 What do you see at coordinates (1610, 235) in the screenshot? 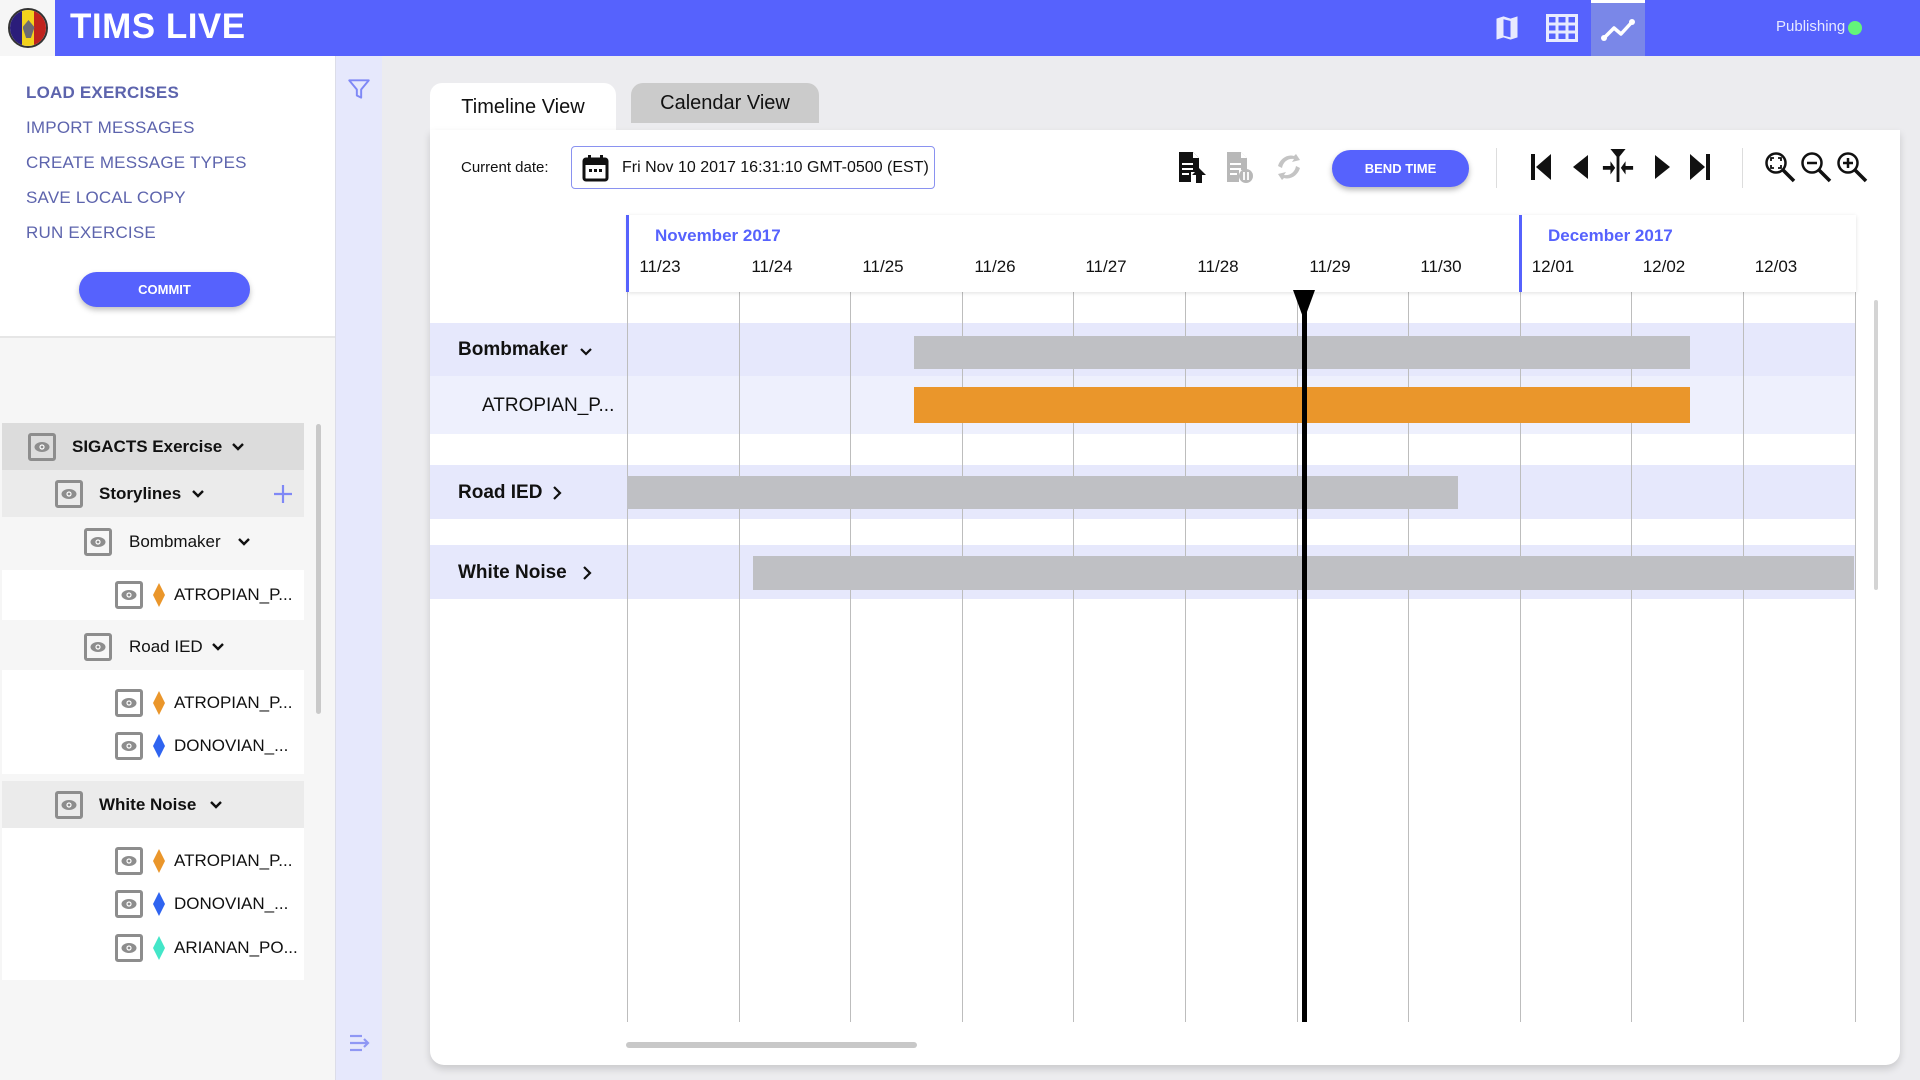
I see `month-label: December 2017` at bounding box center [1610, 235].